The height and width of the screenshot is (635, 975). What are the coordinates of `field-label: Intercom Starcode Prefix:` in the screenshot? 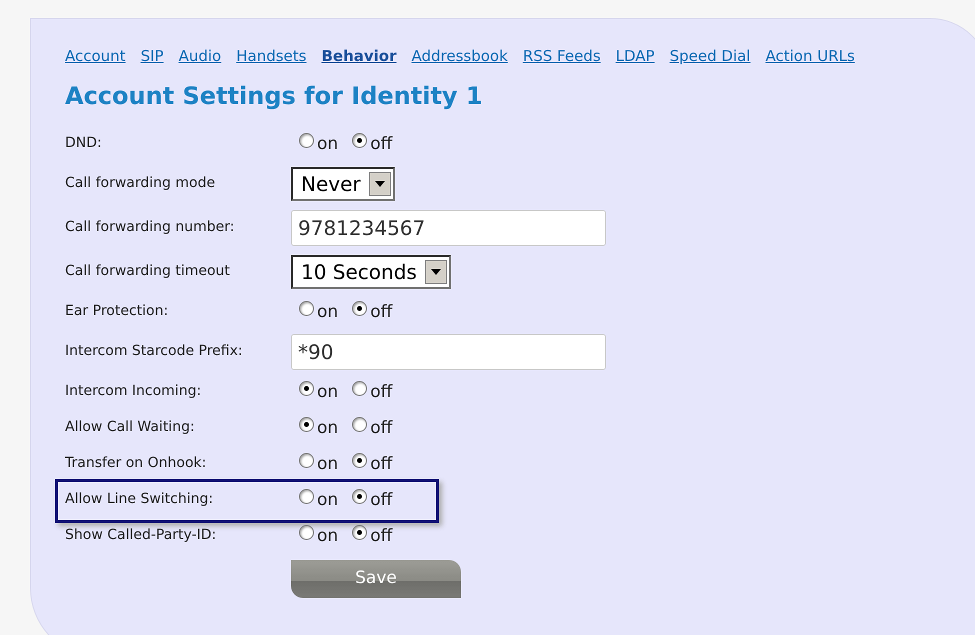 It's located at (154, 351).